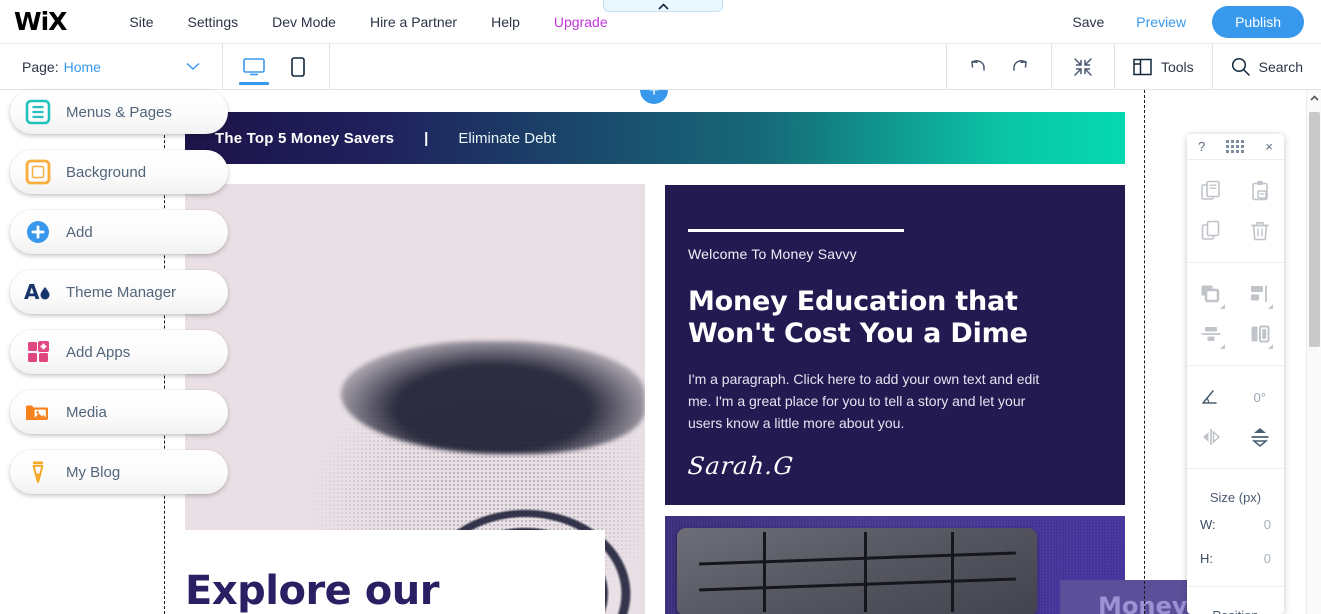 The height and width of the screenshot is (614, 1321). What do you see at coordinates (1260, 231) in the screenshot?
I see `delete-button` at bounding box center [1260, 231].